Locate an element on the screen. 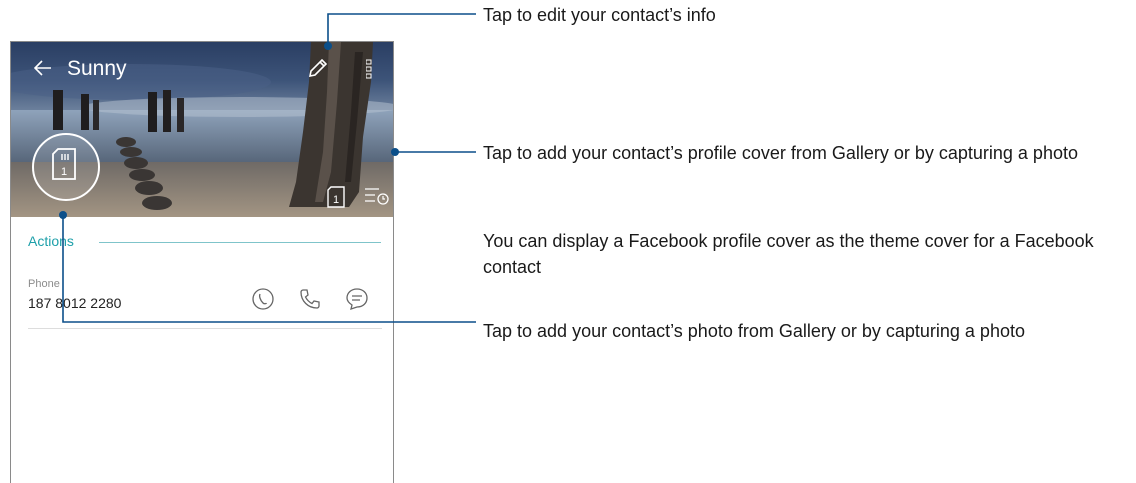 The image size is (1136, 483). callout-edit-info: Tap to edit your contact’s info is located at coordinates (599, 15).